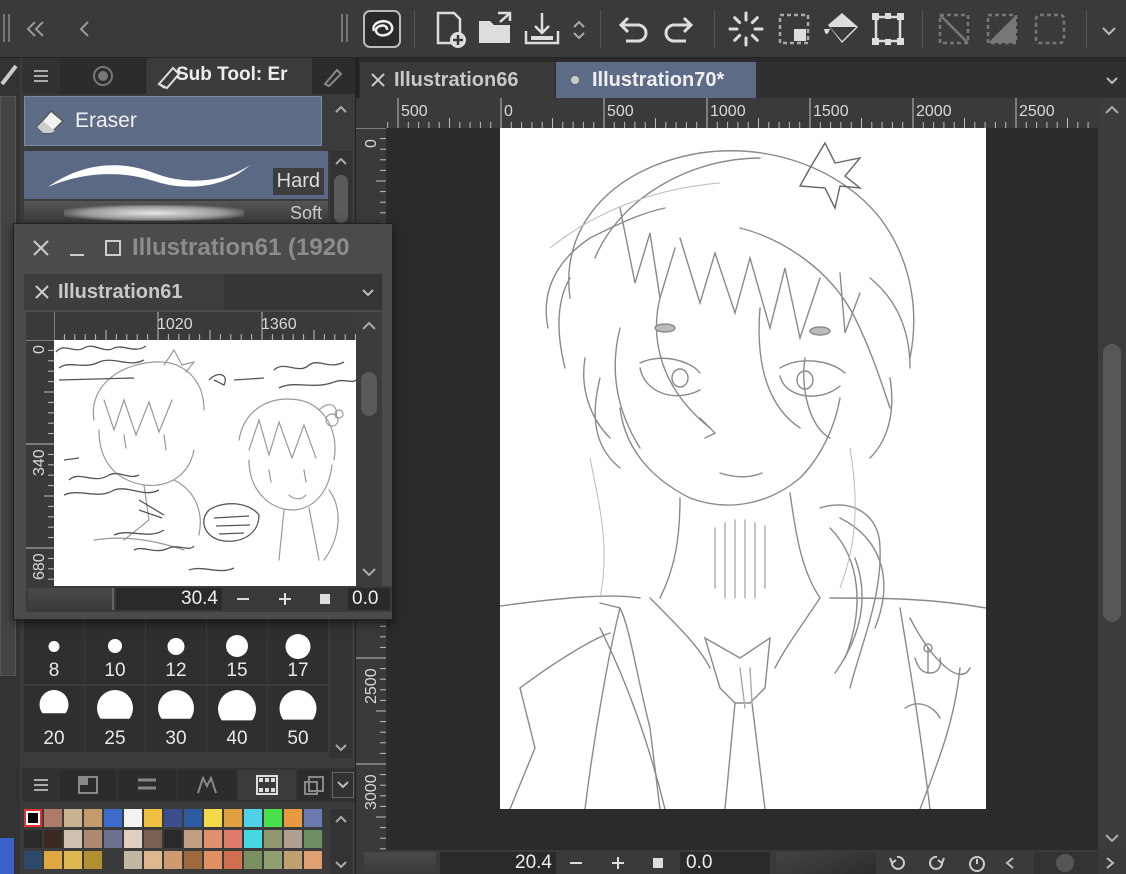  I want to click on close-window-icon, so click(41, 248).